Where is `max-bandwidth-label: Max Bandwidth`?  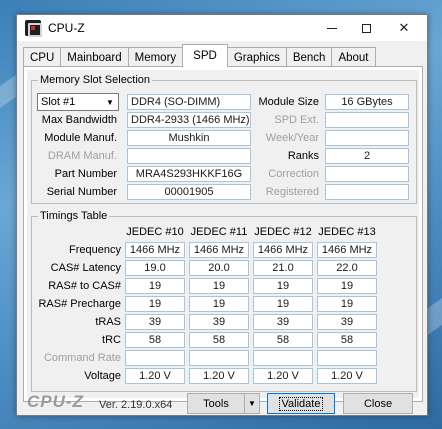 max-bandwidth-label: Max Bandwidth is located at coordinates (79, 120).